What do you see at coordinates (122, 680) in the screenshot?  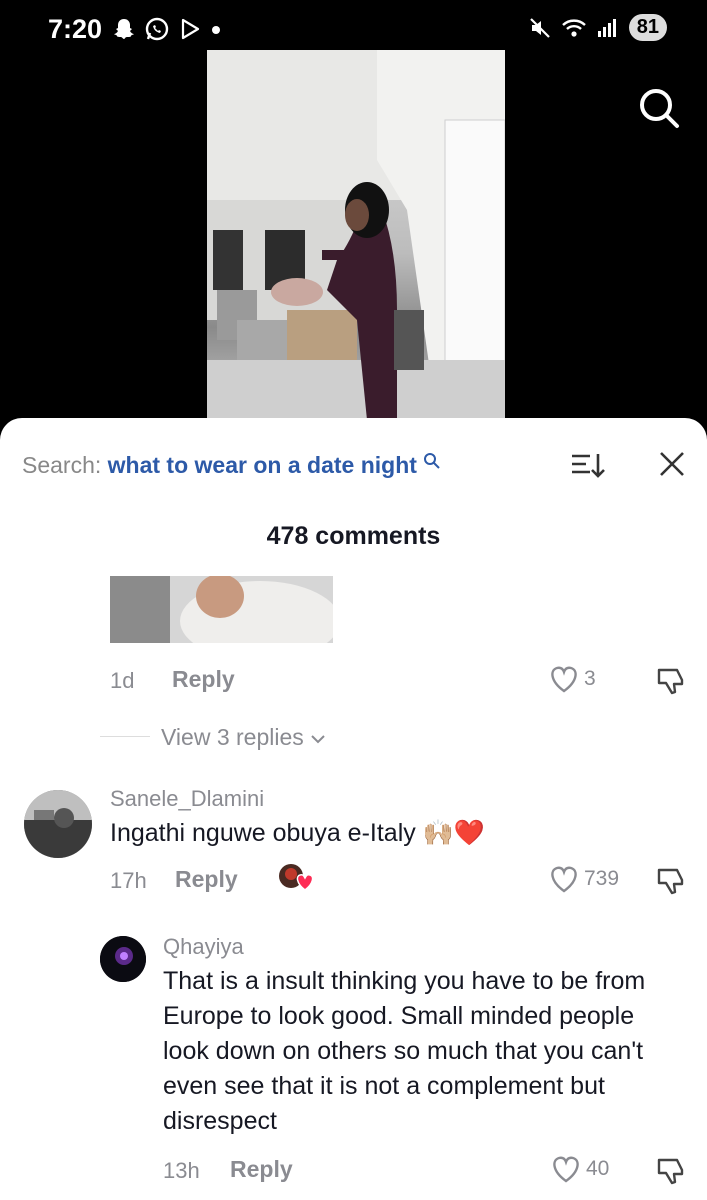 I see `comment-age: 1d` at bounding box center [122, 680].